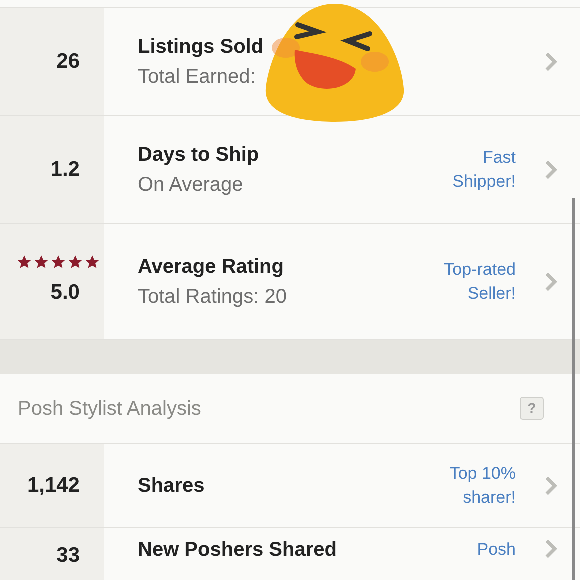 Image resolution: width=580 pixels, height=580 pixels. I want to click on stat-subtitle: Total Earned:, so click(197, 76).